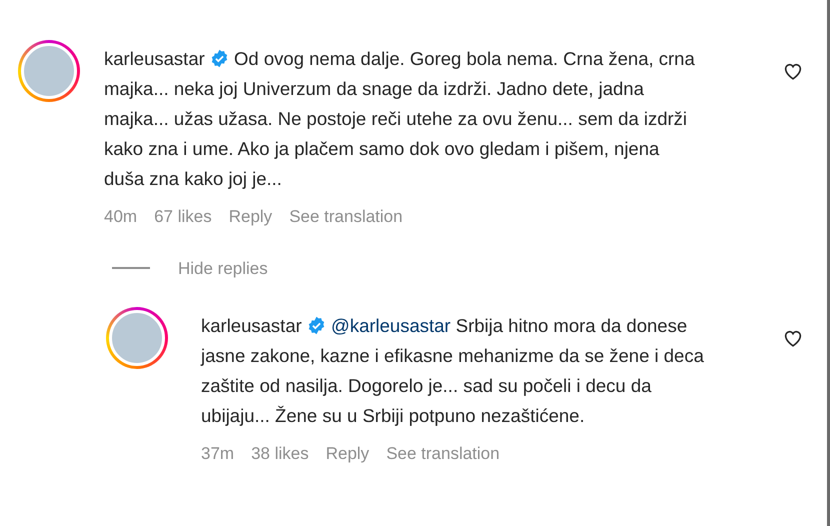 This screenshot has width=830, height=526. I want to click on comment-text: karleusastar @karleusastar Srbija hitno mora da donese jasne zakone, kazne i efikasne mehanizme da se žene i deca zaštite od nasilja. Dogorelo je... sad su počeli i decu da ubijaju... Žene su u Srbiji potpuno nezaštićene., so click(453, 371).